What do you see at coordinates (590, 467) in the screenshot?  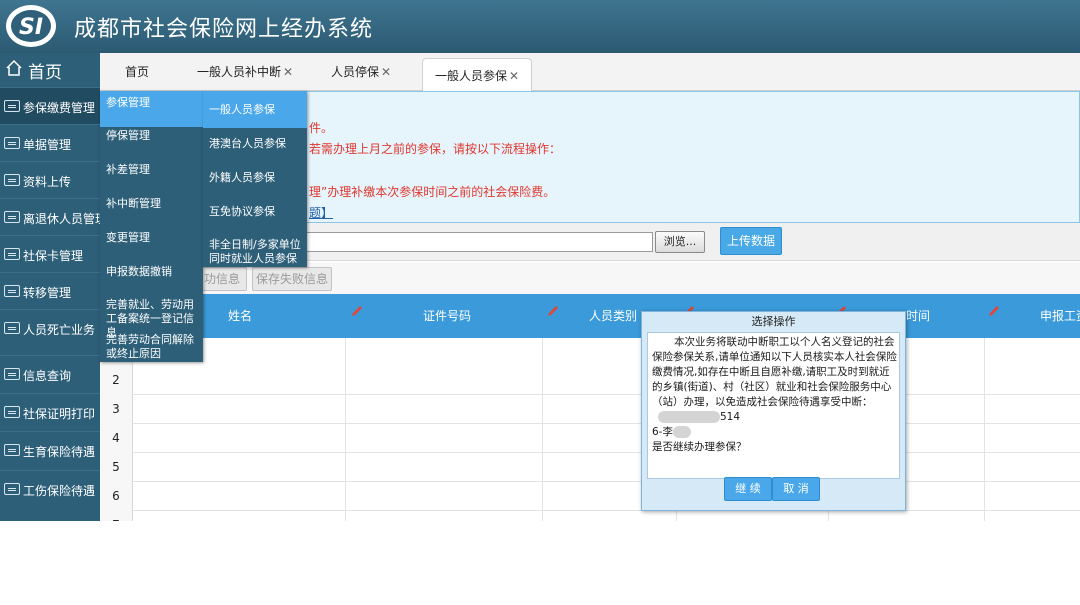 I see `table-row: 5` at bounding box center [590, 467].